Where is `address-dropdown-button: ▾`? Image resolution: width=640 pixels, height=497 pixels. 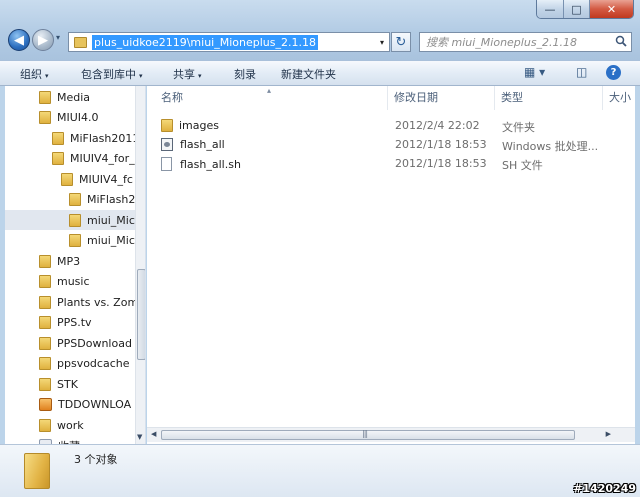 address-dropdown-button: ▾ is located at coordinates (382, 42).